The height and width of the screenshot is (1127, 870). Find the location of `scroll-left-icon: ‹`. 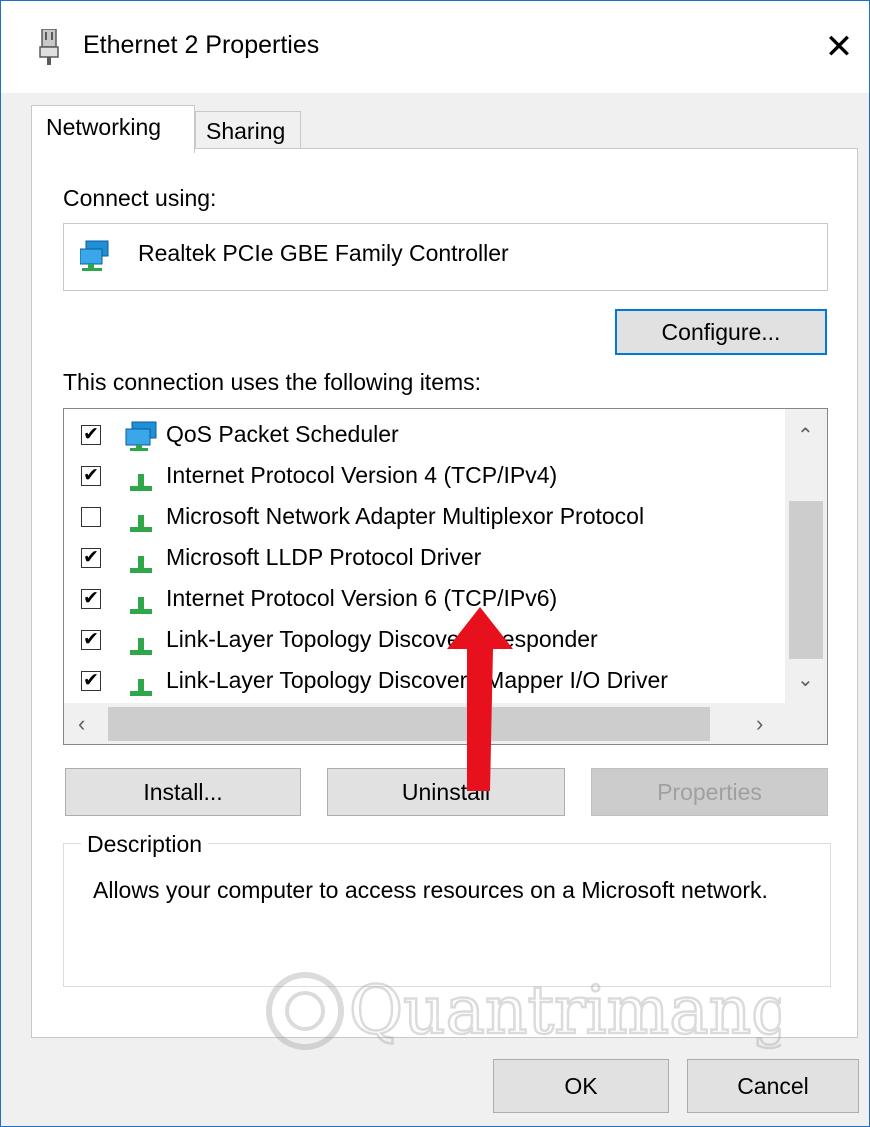

scroll-left-icon: ‹ is located at coordinates (81, 724).